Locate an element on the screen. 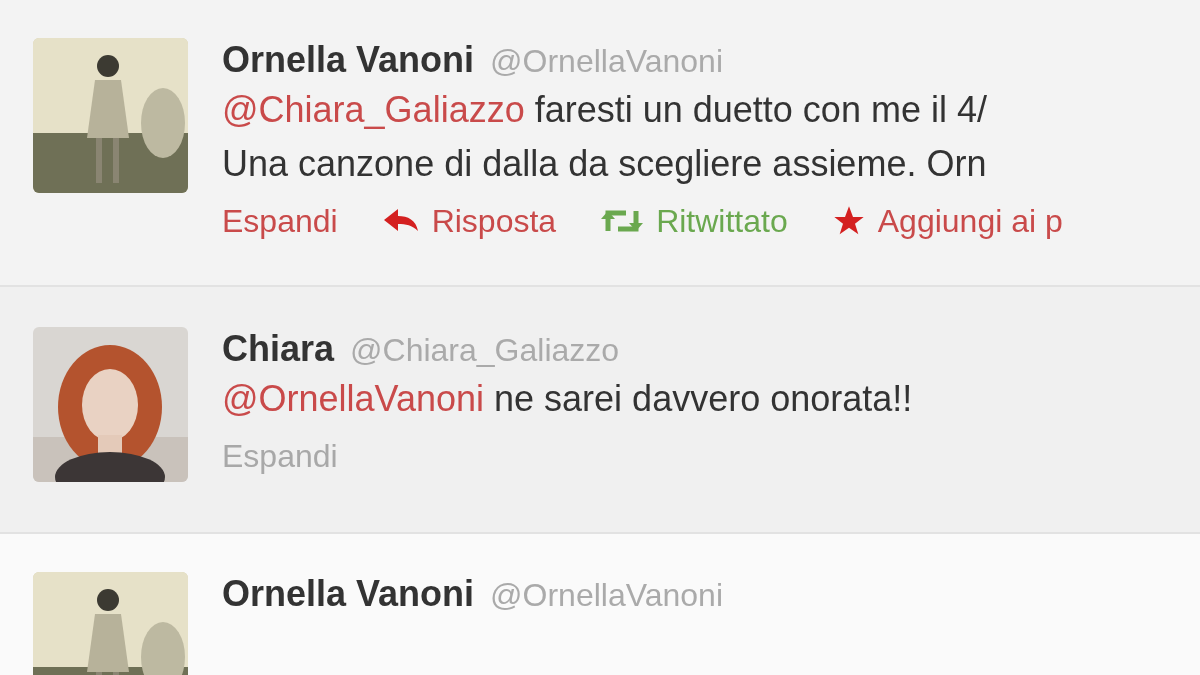 The width and height of the screenshot is (1200, 675). mention-link: @OrnellaVanoni is located at coordinates (353, 398).